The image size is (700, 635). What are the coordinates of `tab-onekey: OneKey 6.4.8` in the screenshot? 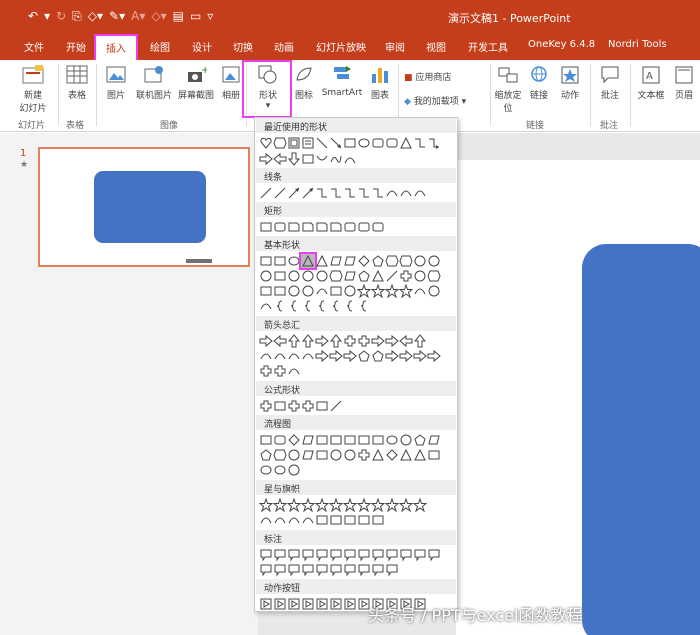 It's located at (561, 44).